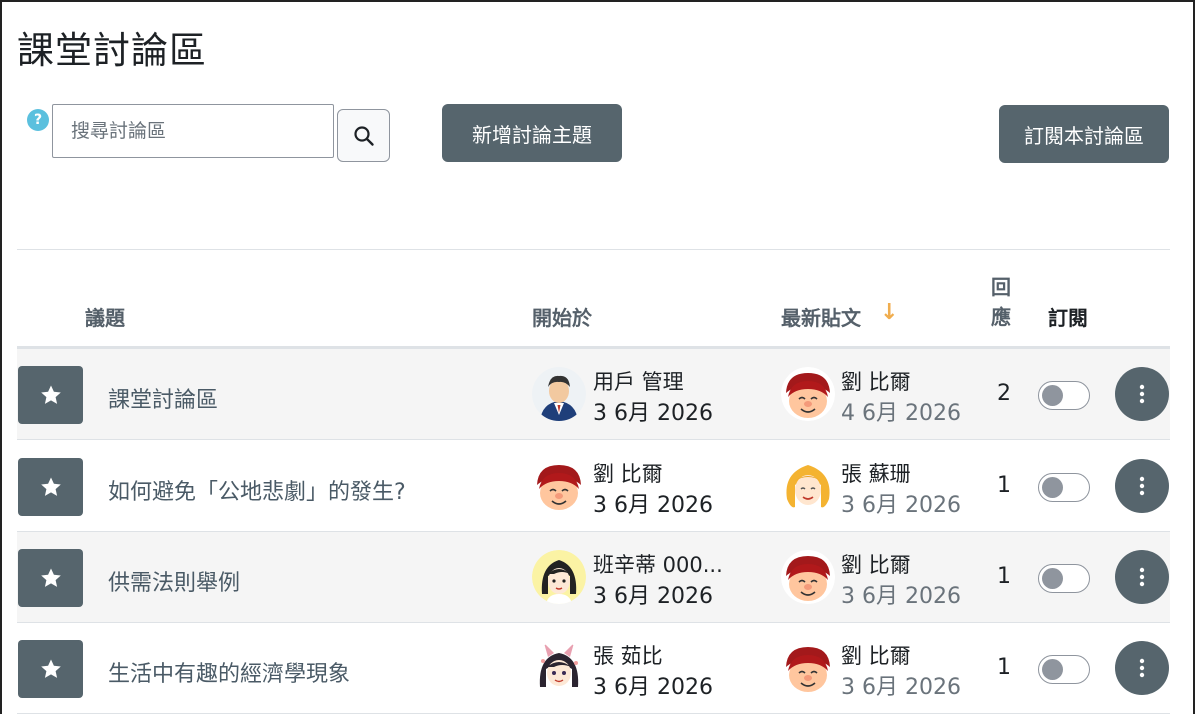  I want to click on started-by-name: 張 茹比, so click(628, 655).